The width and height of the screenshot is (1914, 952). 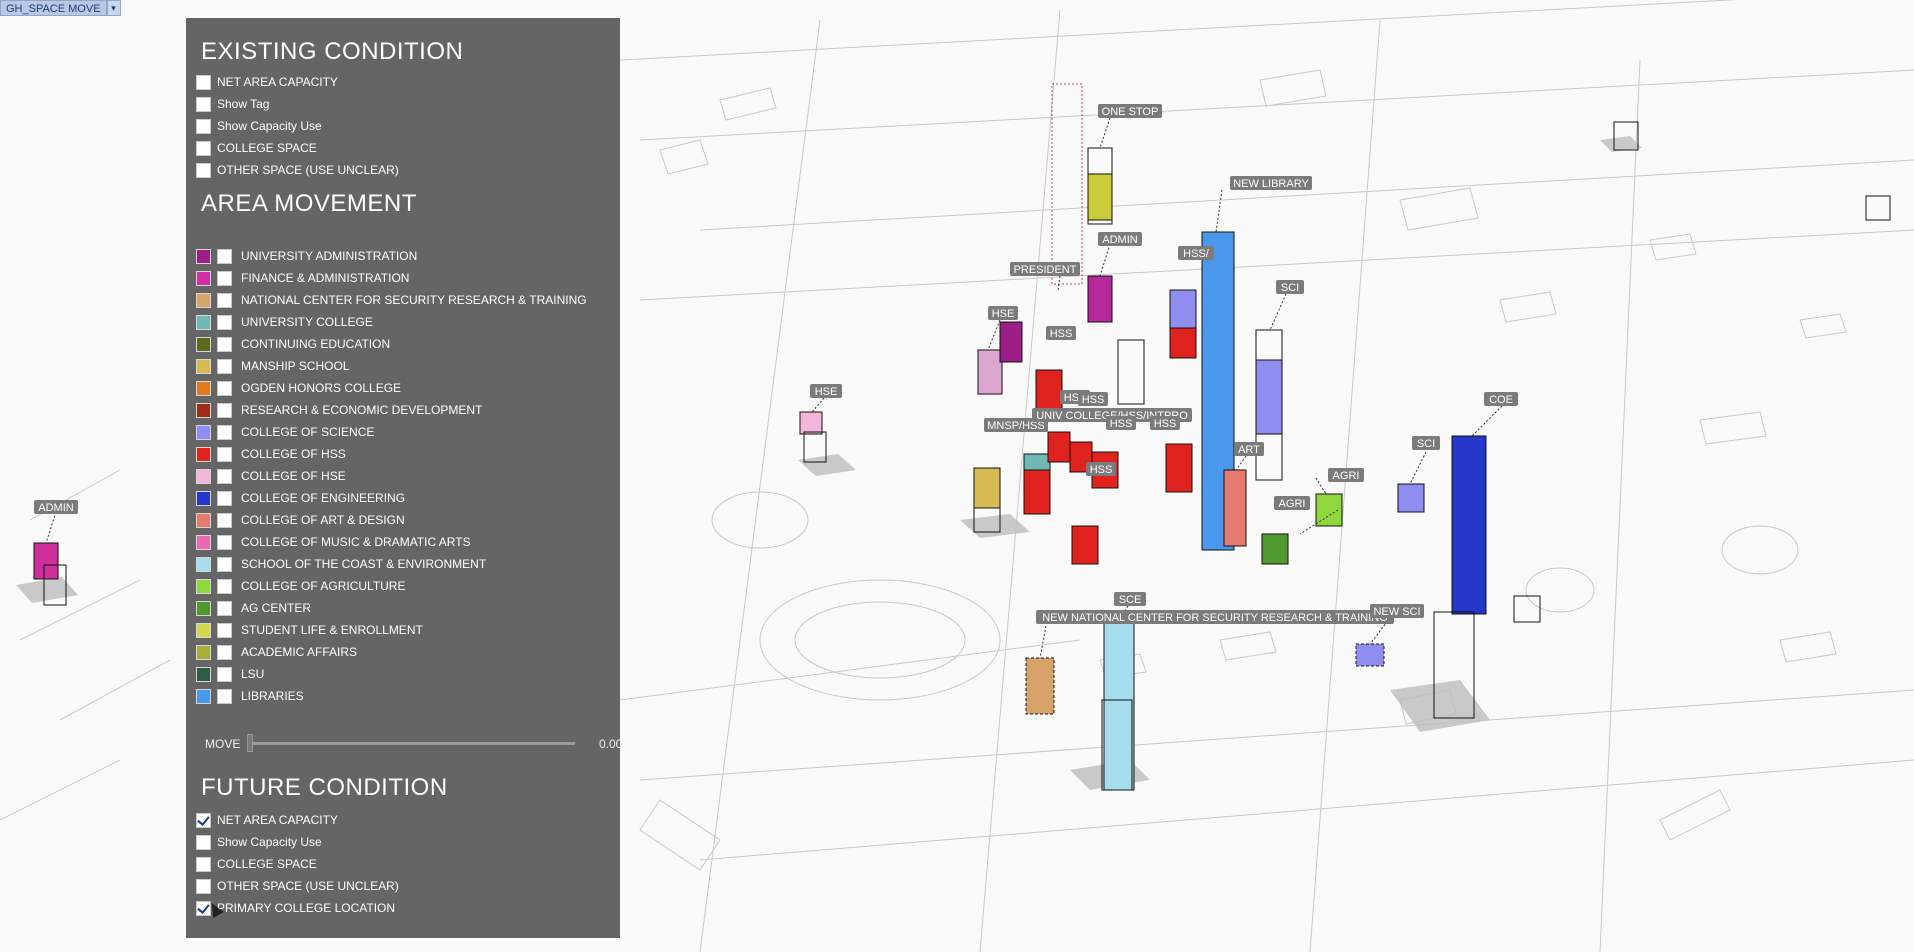 What do you see at coordinates (362, 410) in the screenshot?
I see `movement-item-label: RESEARCH & ECONOMIC DEVELOPMENT` at bounding box center [362, 410].